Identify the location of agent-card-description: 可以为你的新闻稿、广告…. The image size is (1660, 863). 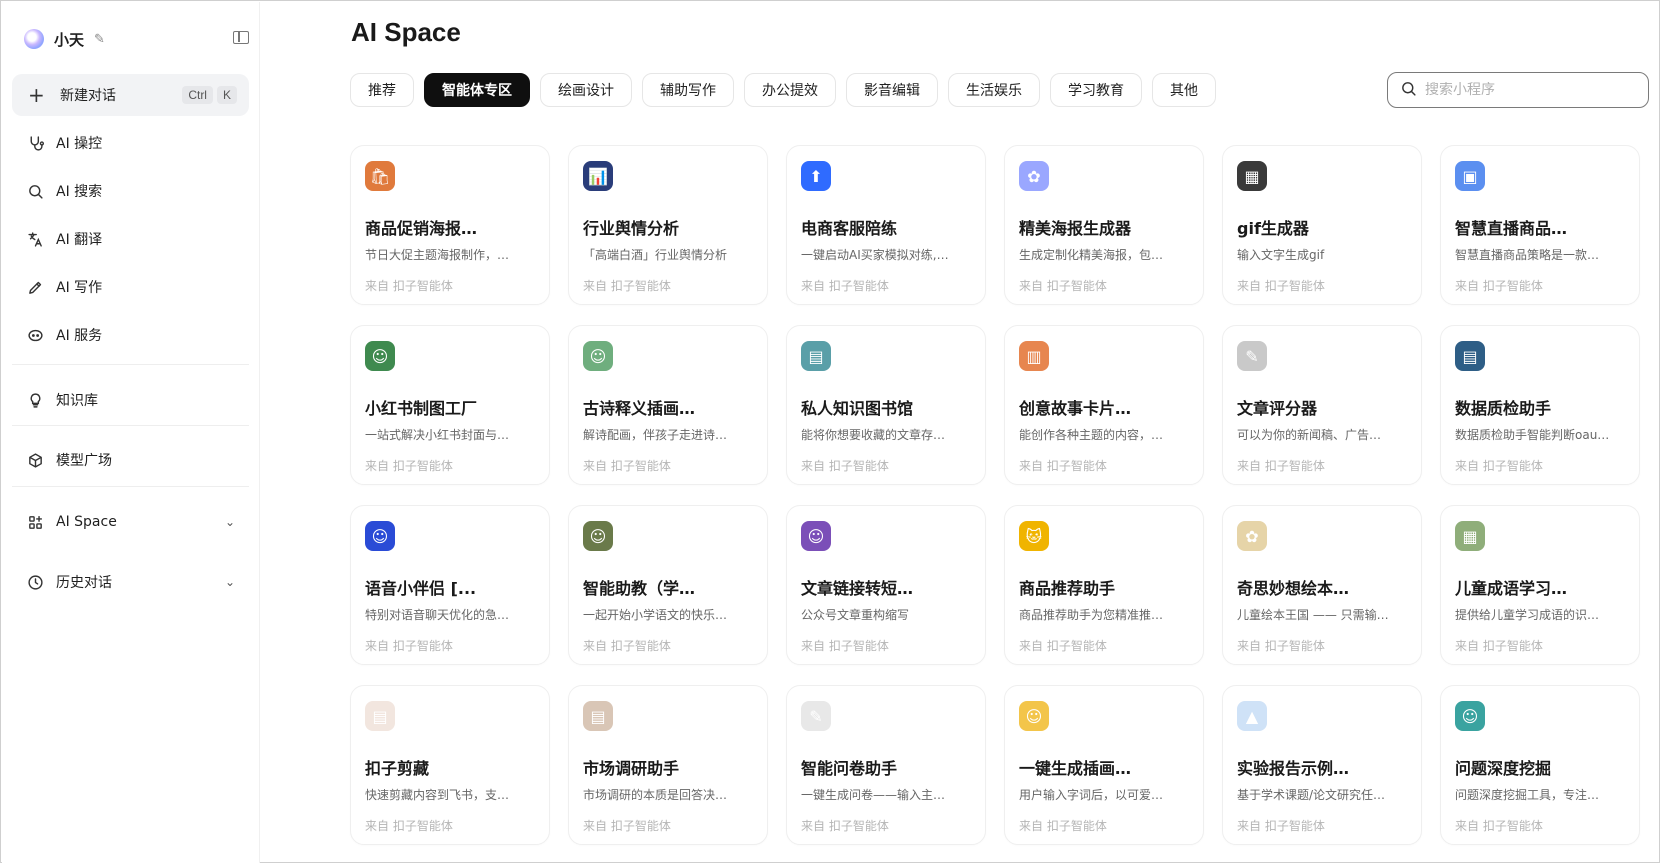
(1309, 435).